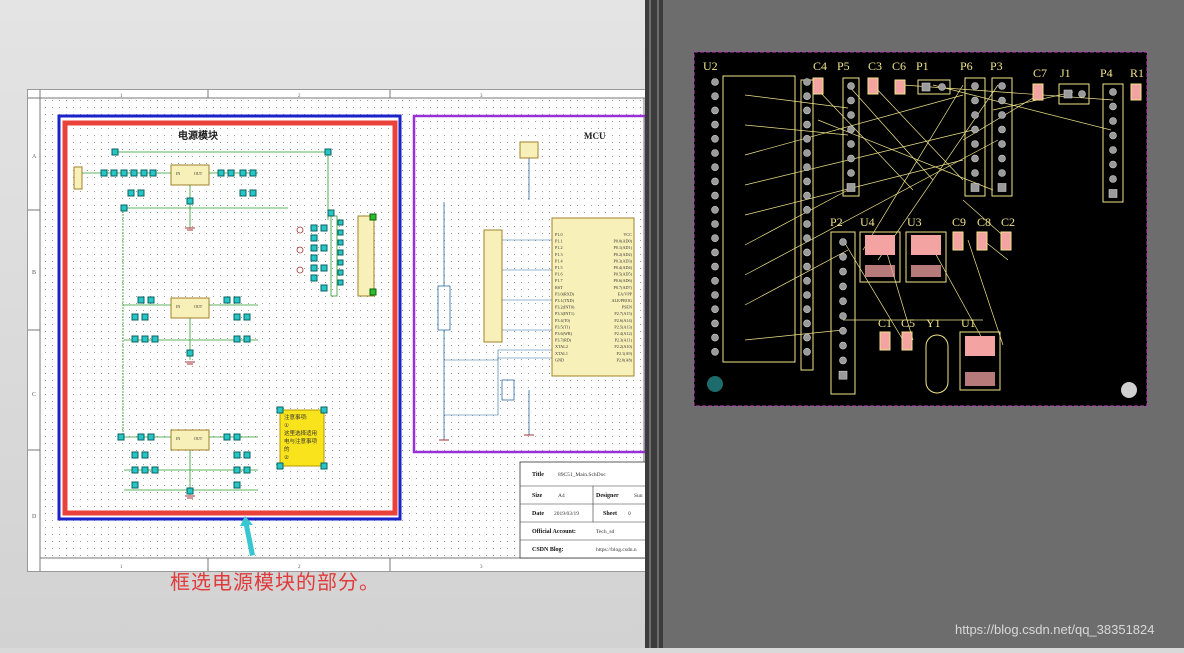 The width and height of the screenshot is (1184, 653). I want to click on row-label-b: B, so click(34, 273).